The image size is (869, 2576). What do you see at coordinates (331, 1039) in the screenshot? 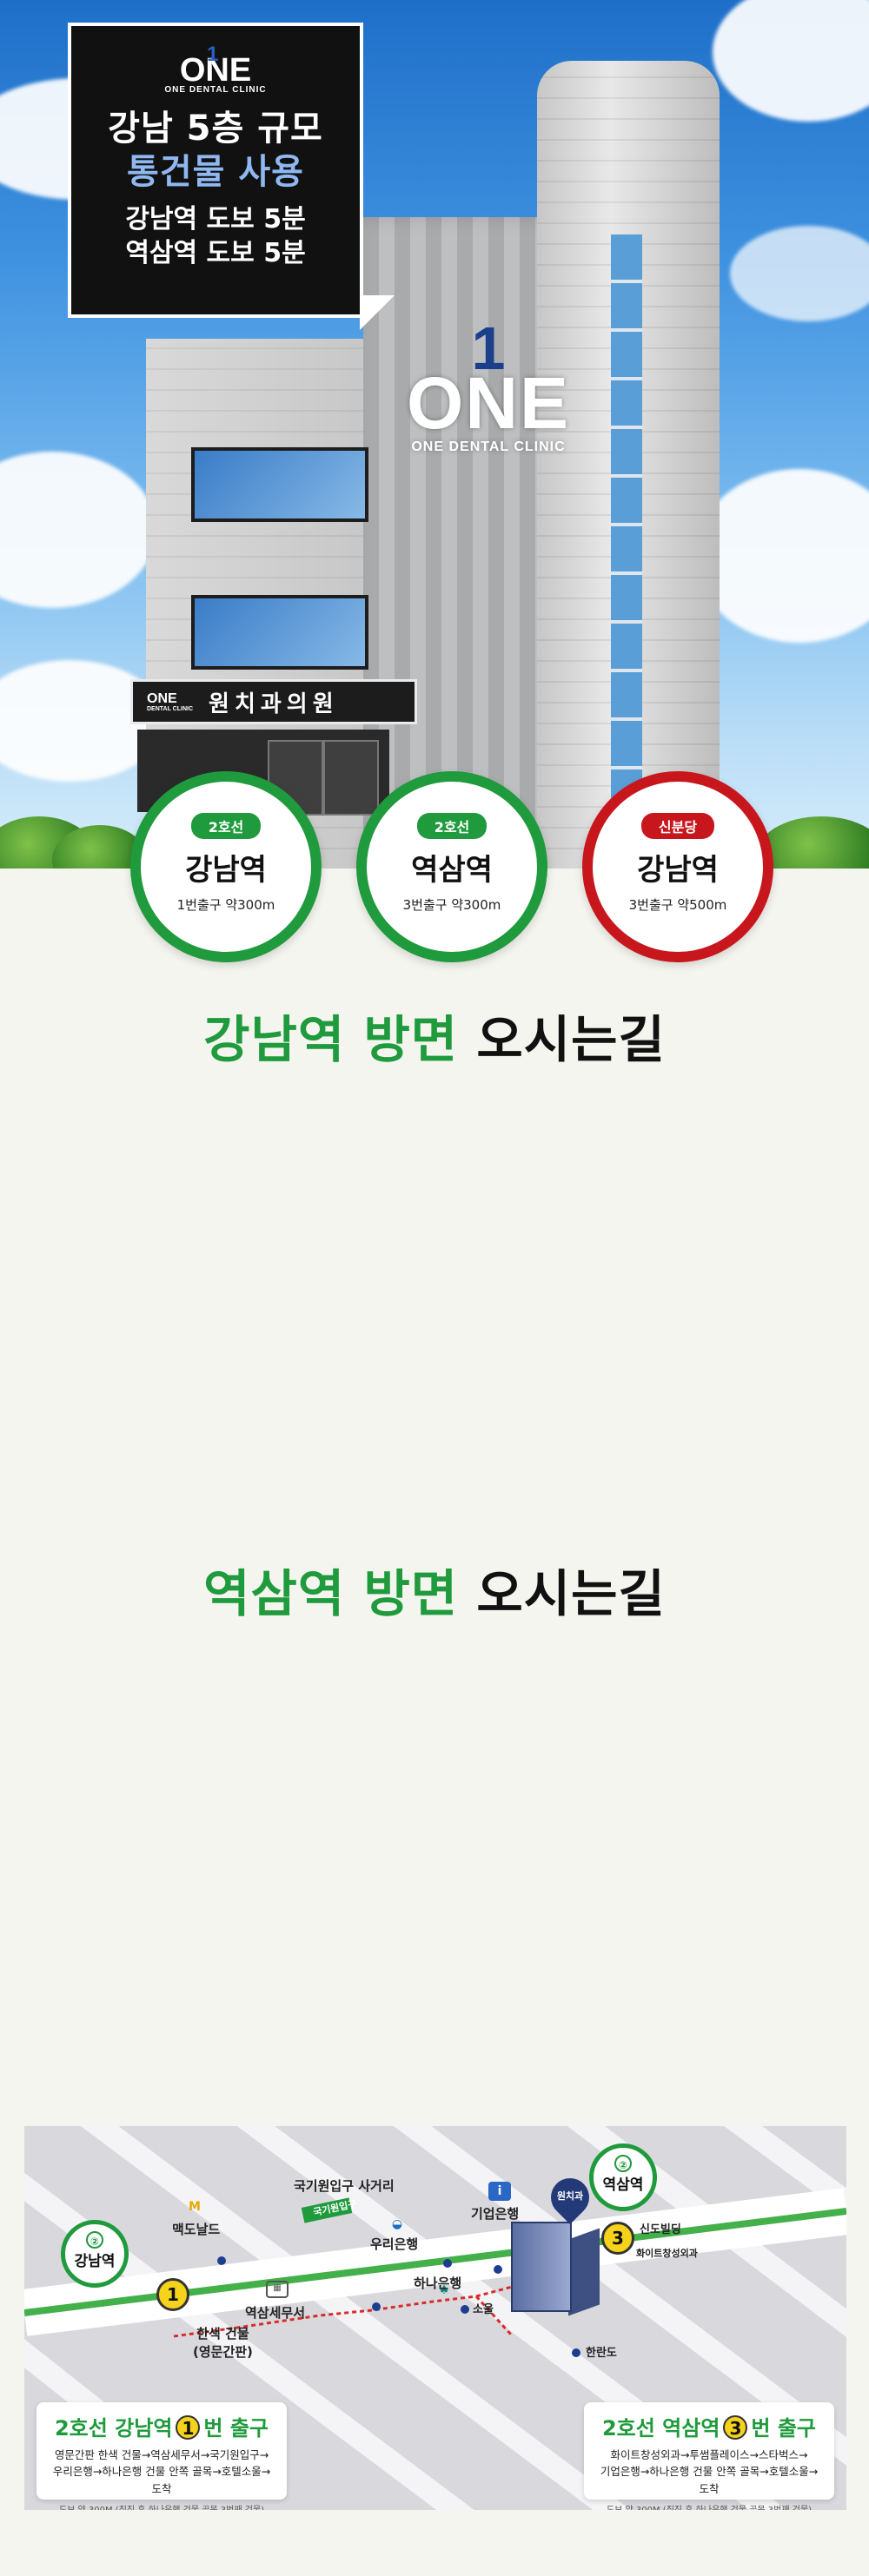
I see `section-title-highlight: 강남역 방면` at bounding box center [331, 1039].